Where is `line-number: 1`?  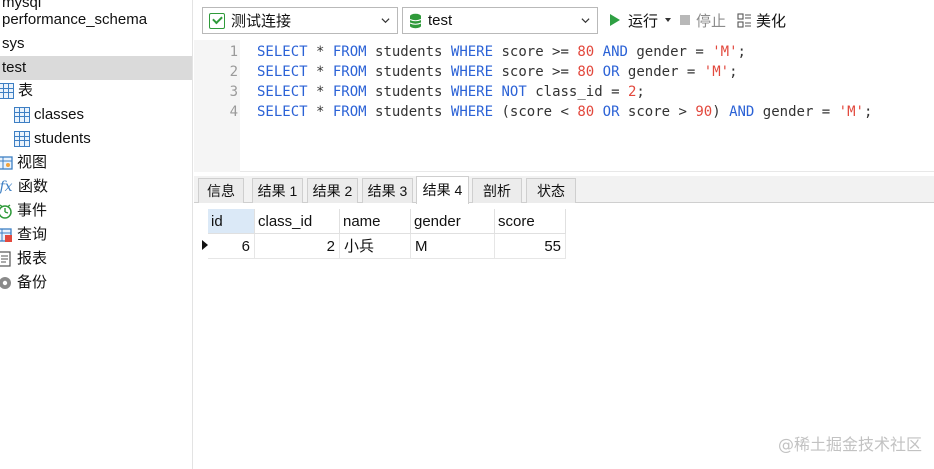 line-number: 1 is located at coordinates (233, 52).